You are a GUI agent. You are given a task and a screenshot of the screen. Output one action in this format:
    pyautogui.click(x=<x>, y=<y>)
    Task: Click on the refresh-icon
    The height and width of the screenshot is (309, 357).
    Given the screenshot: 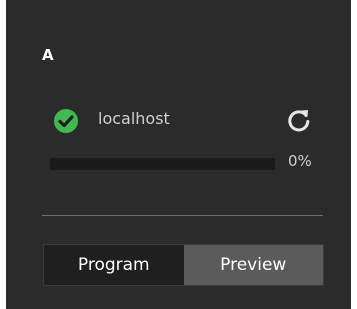 What is the action you would take?
    pyautogui.click(x=299, y=120)
    